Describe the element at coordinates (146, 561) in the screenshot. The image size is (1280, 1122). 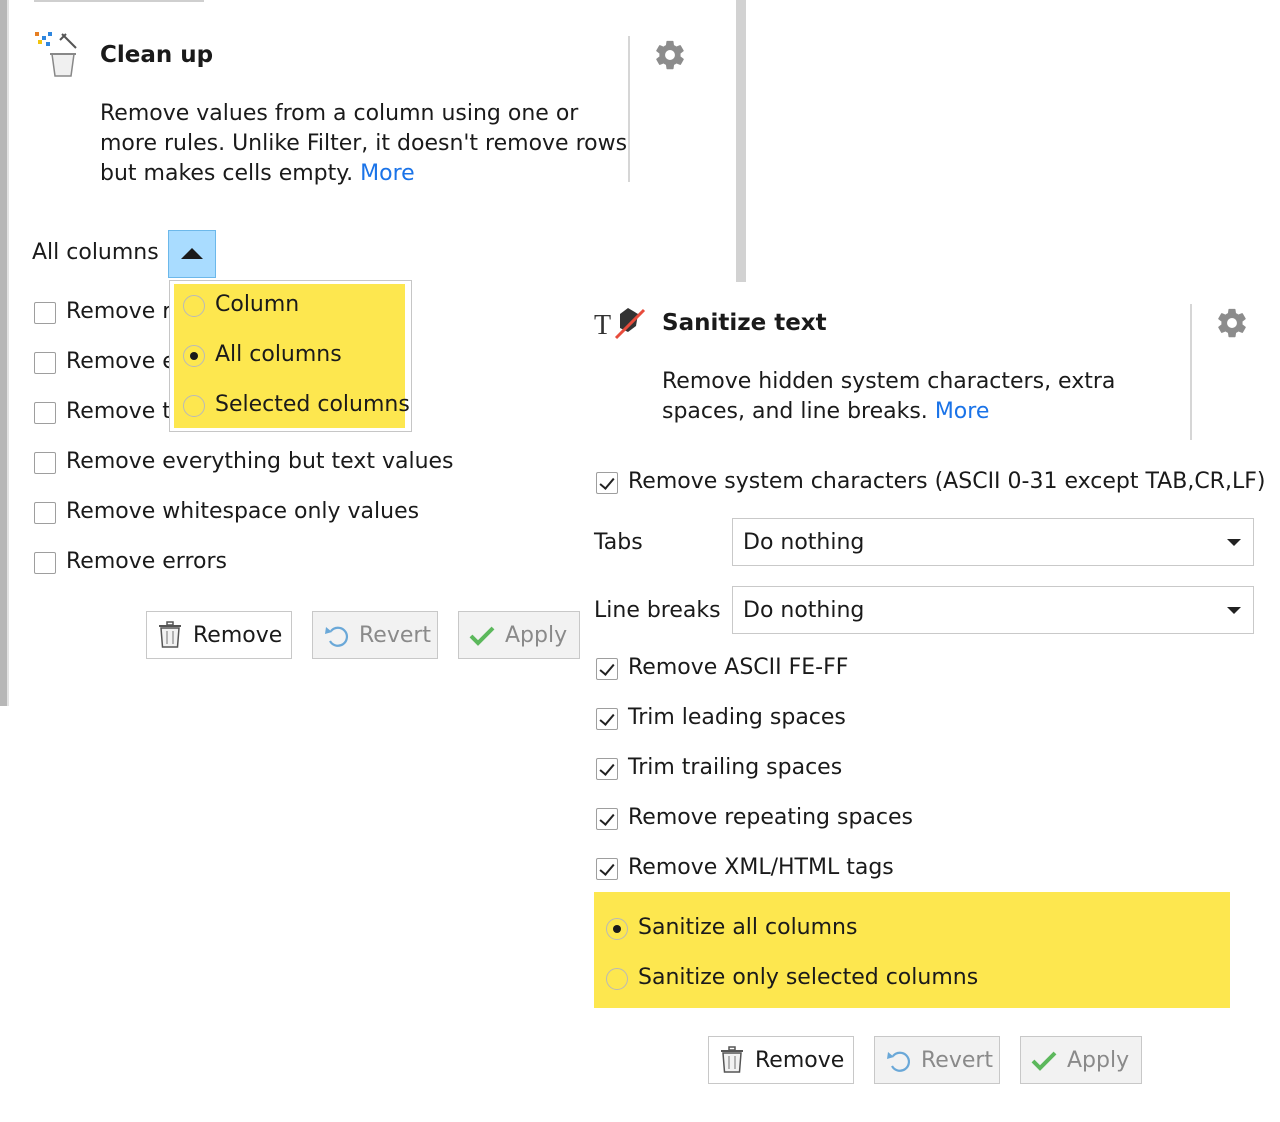
I see `rule-label-6: Remove errors` at that location.